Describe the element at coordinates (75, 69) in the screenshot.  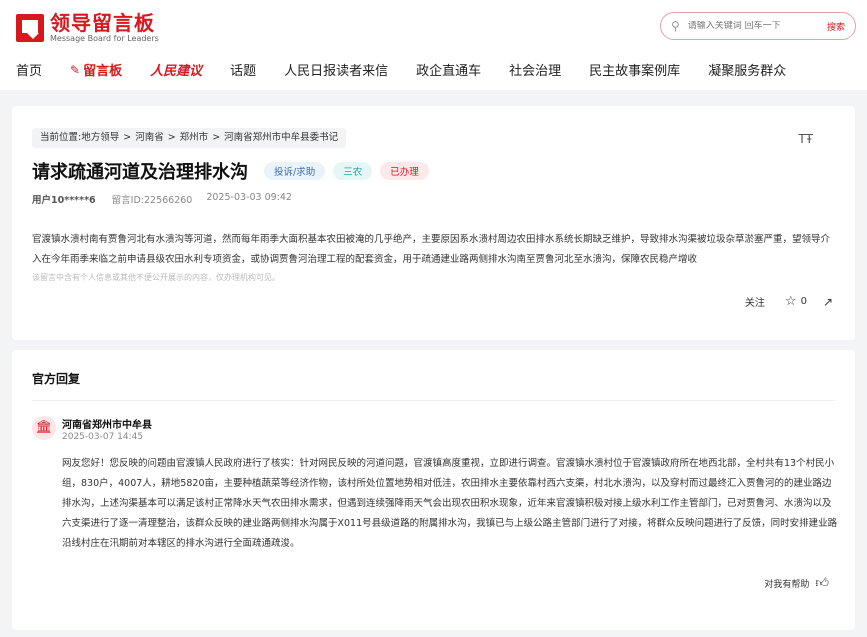
I see `pen-icon: ✎` at that location.